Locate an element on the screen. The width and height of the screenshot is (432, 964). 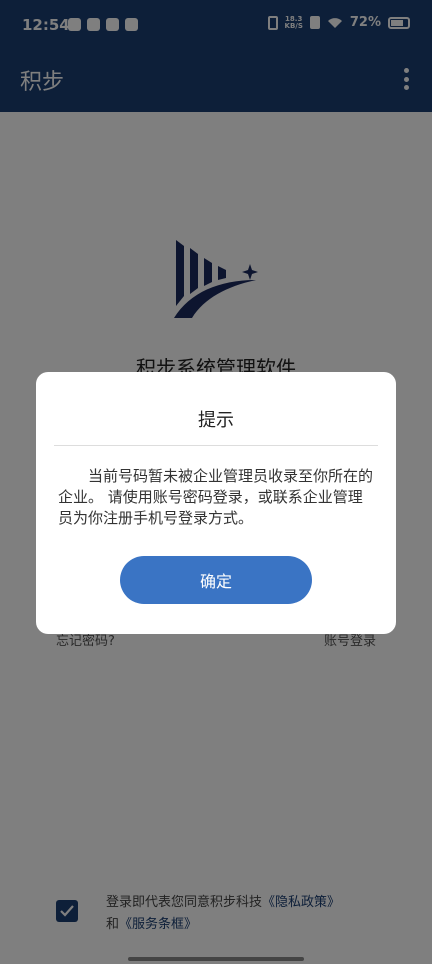
confirm-button: 确定 is located at coordinates (216, 580).